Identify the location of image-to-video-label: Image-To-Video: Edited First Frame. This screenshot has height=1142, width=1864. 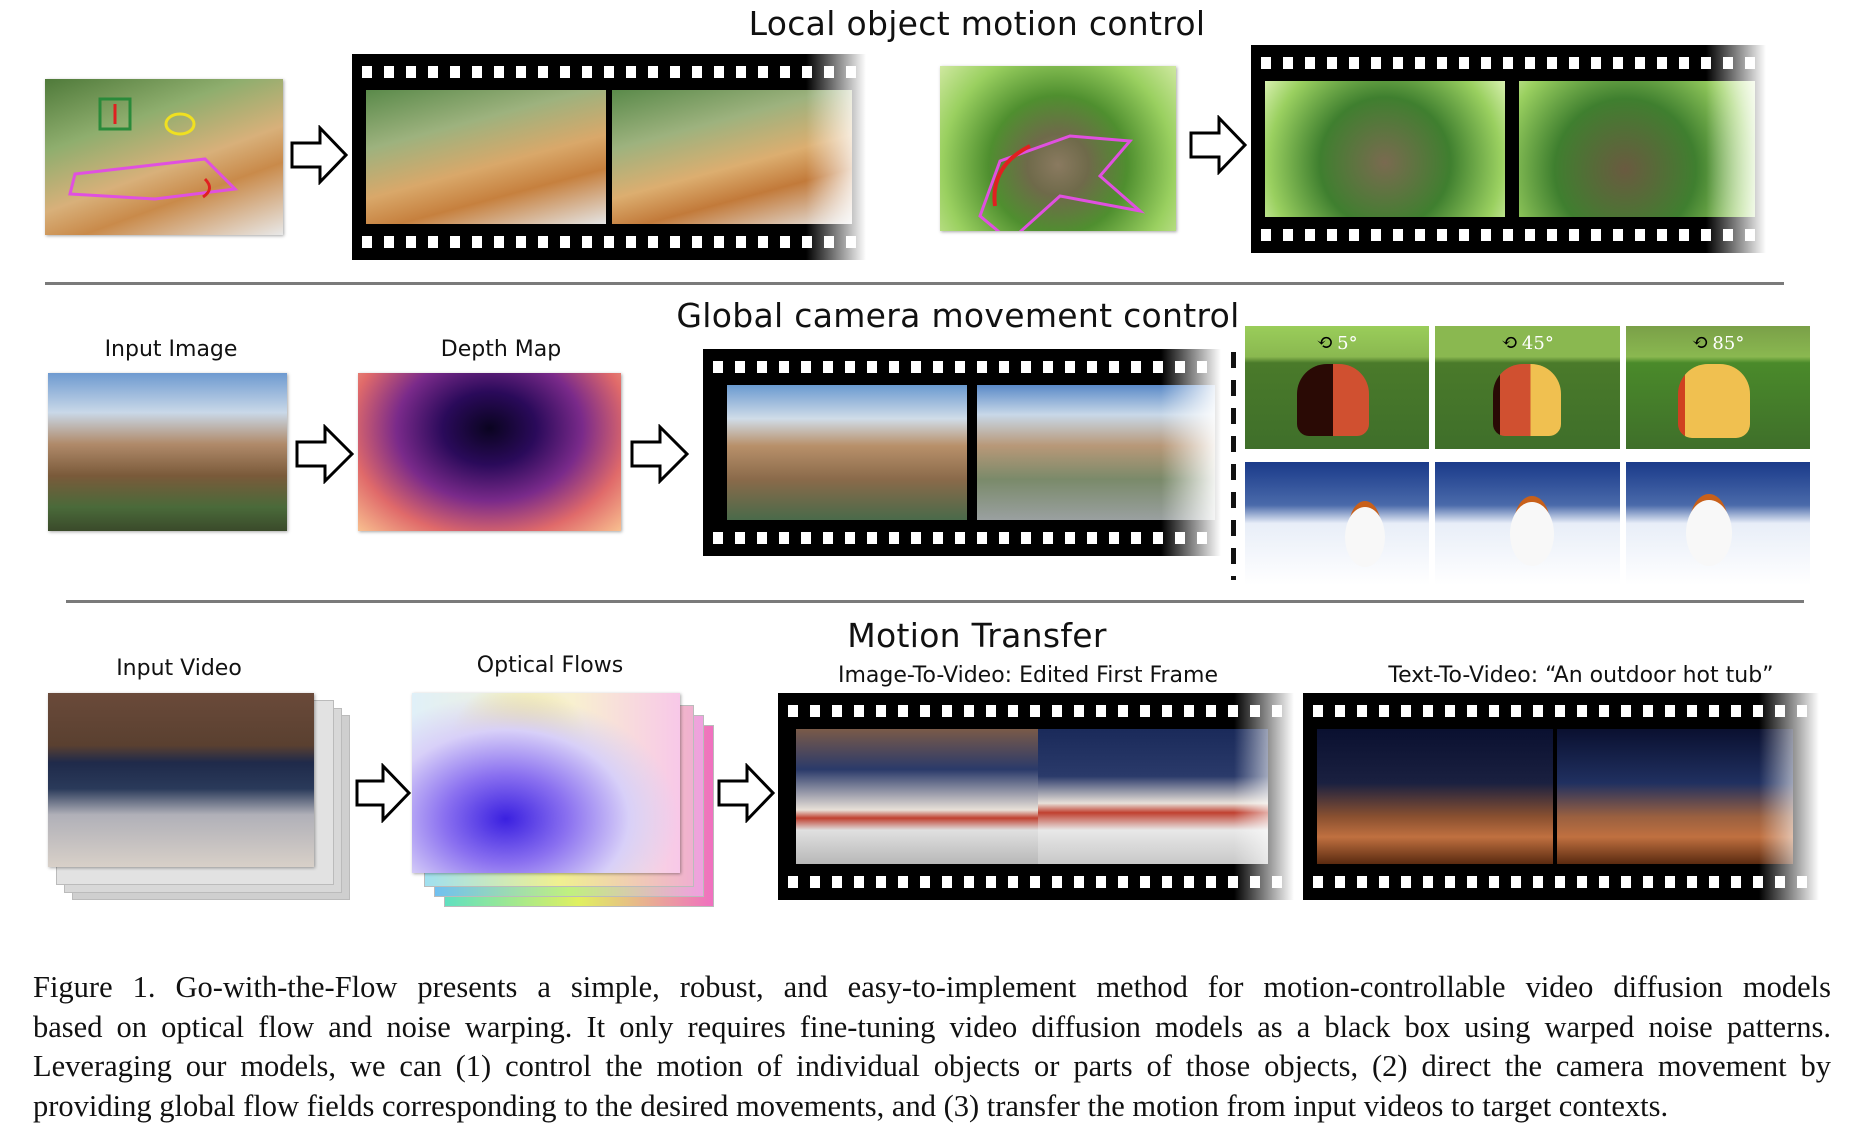
(1028, 675).